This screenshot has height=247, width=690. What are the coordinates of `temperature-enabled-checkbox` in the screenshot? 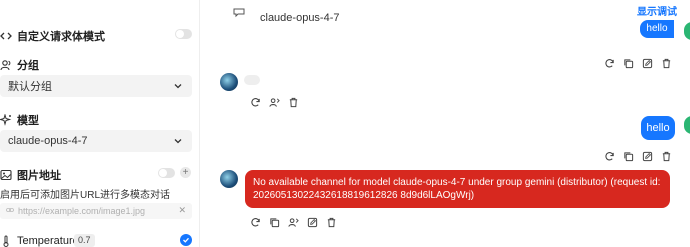 It's located at (186, 240).